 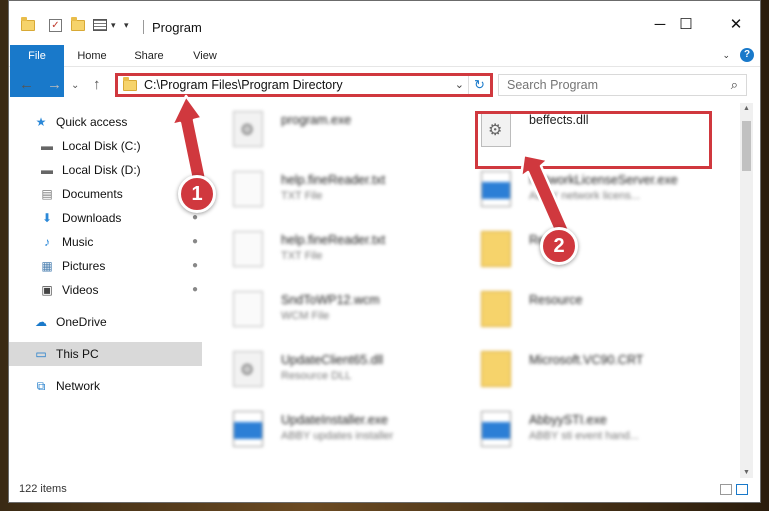 I want to click on callout-arrows, so click(x=371, y=167).